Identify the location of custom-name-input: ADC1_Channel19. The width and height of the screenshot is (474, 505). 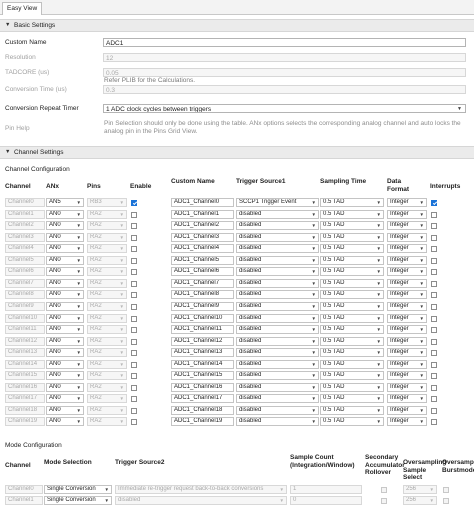
(202, 421).